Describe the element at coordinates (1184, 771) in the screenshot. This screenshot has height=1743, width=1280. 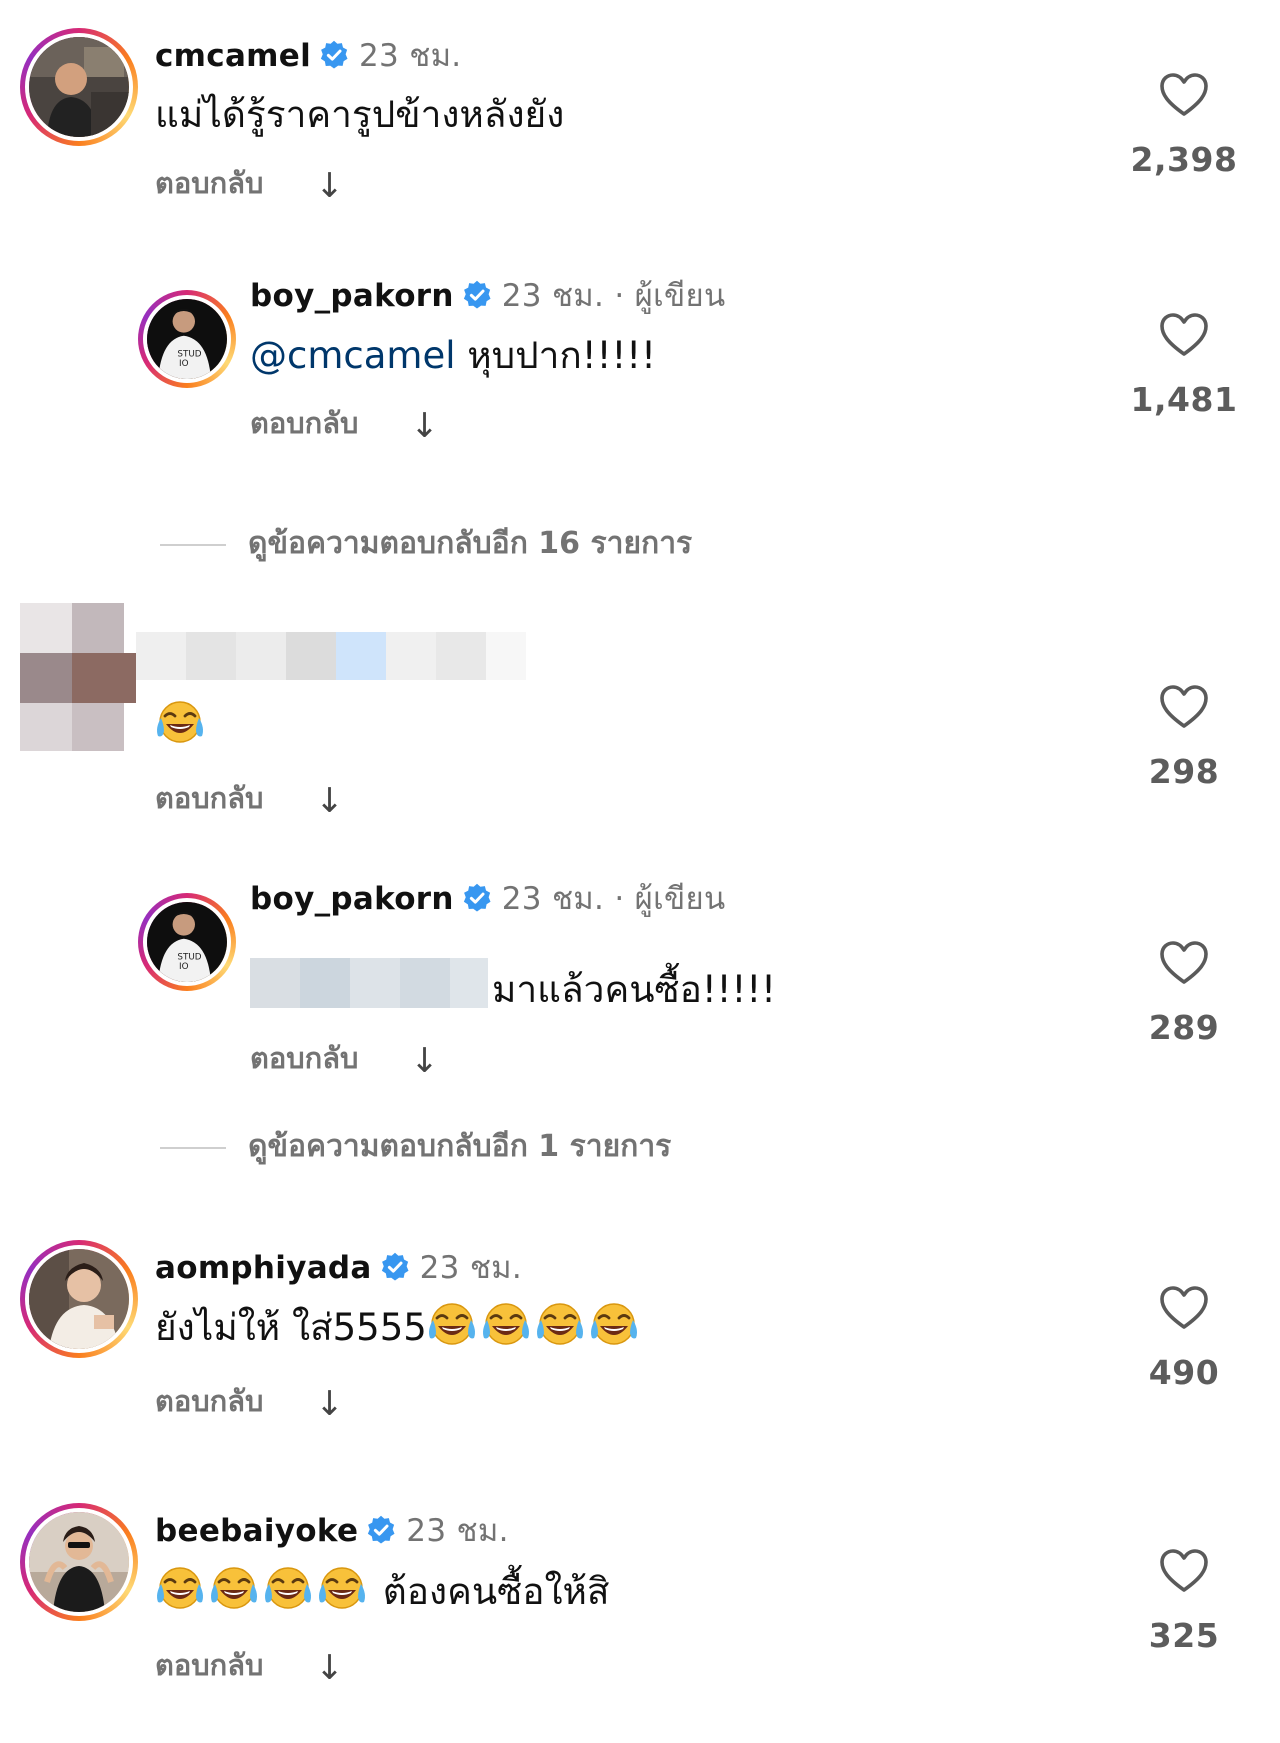
I see `like-count: 298` at that location.